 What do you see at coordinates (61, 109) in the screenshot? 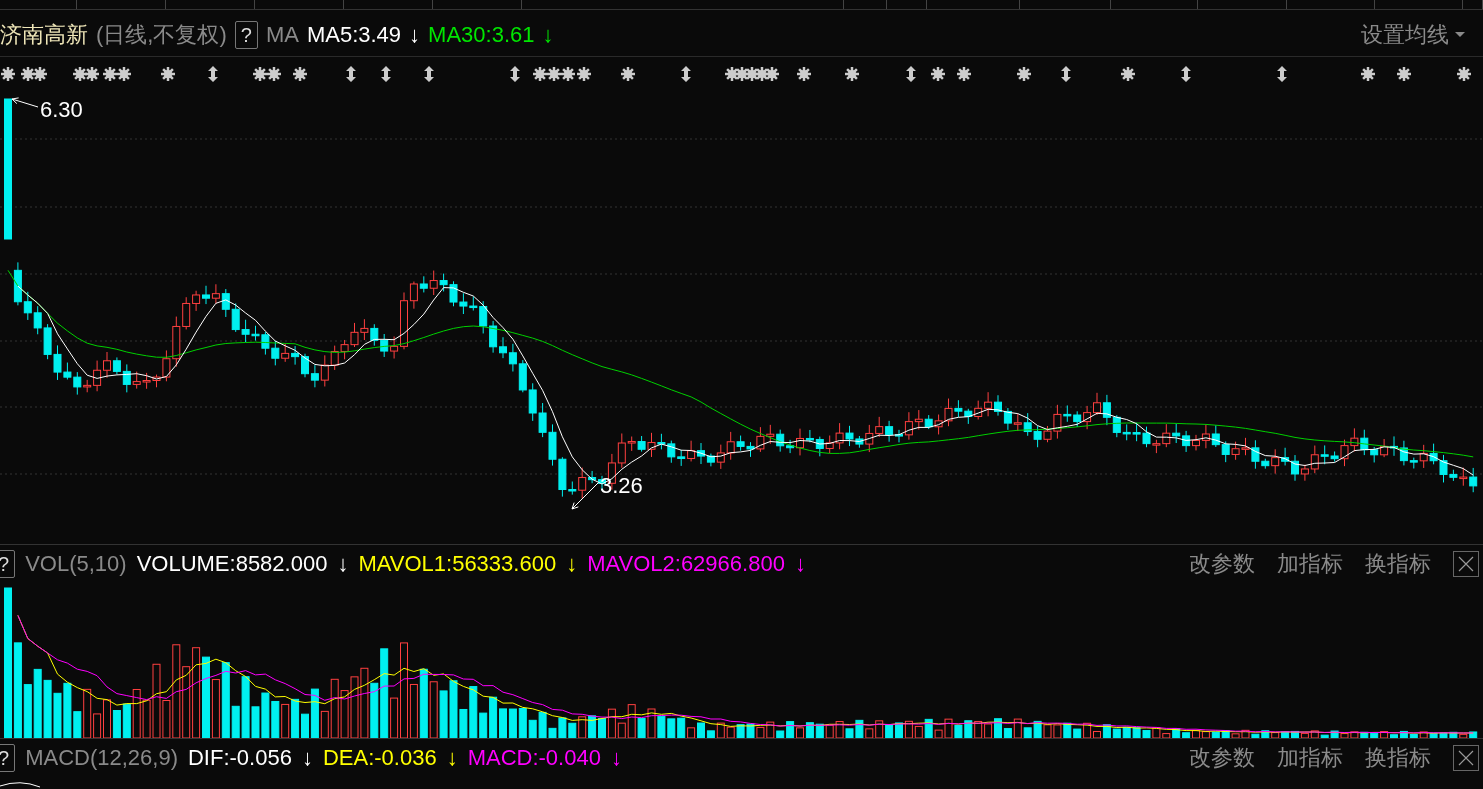
I see `price-label: 6.30` at bounding box center [61, 109].